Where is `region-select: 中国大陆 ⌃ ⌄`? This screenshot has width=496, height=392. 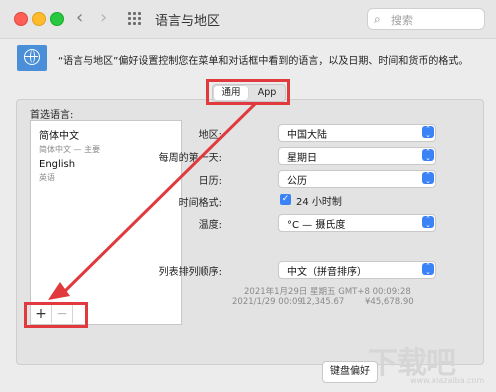 region-select: 中国大陆 ⌃ ⌄ is located at coordinates (357, 133).